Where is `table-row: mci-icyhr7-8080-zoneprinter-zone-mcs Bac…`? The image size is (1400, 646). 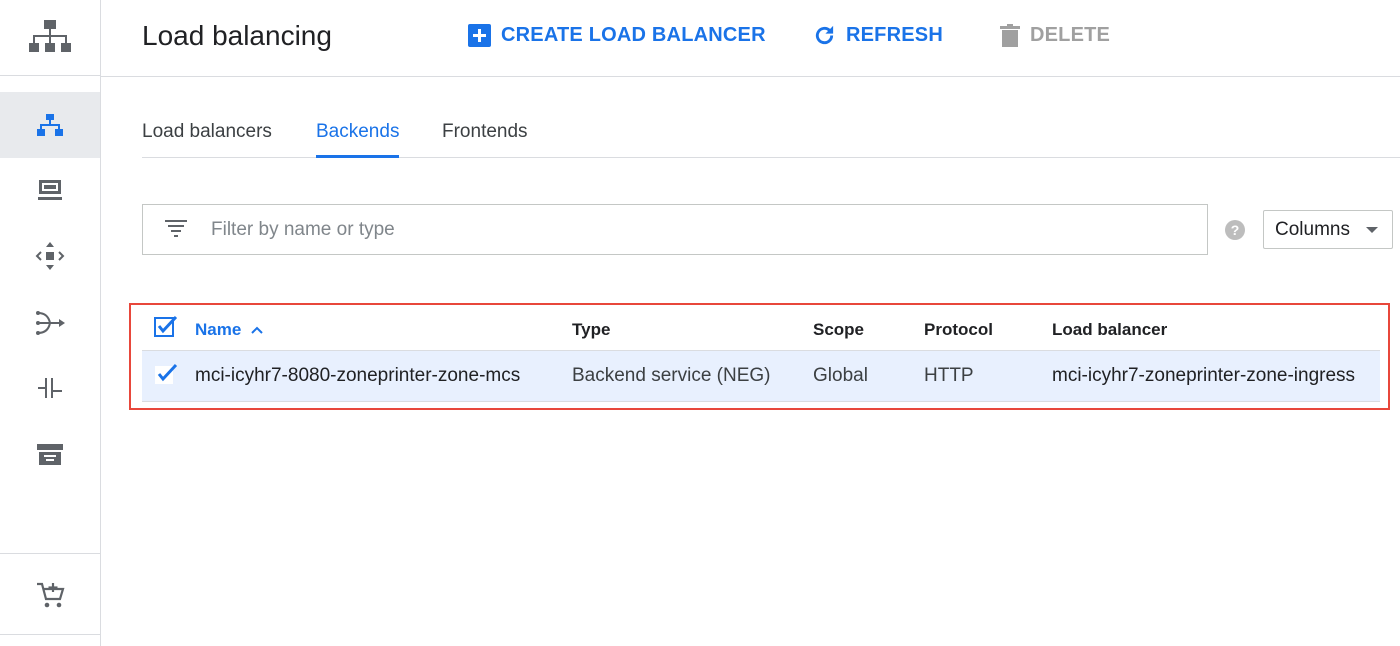
table-row: mci-icyhr7-8080-zoneprinter-zone-mcs Bac… is located at coordinates (761, 376).